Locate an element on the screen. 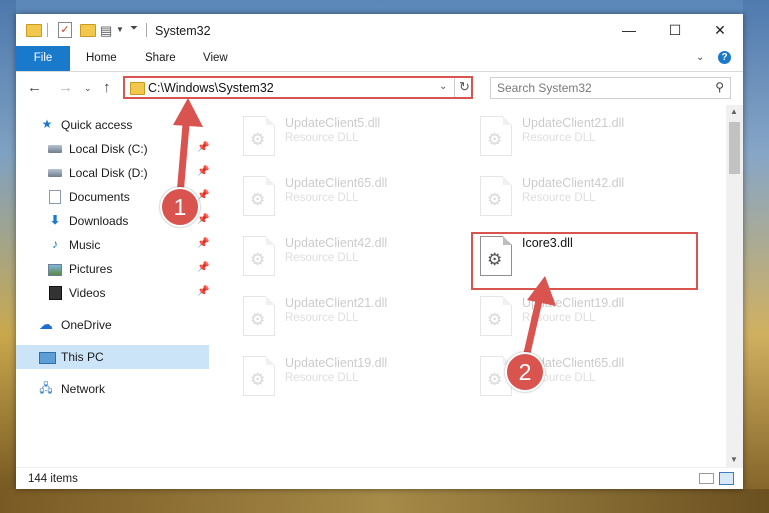 Image resolution: width=769 pixels, height=513 pixels. arrow-1-head is located at coordinates (188, 112).